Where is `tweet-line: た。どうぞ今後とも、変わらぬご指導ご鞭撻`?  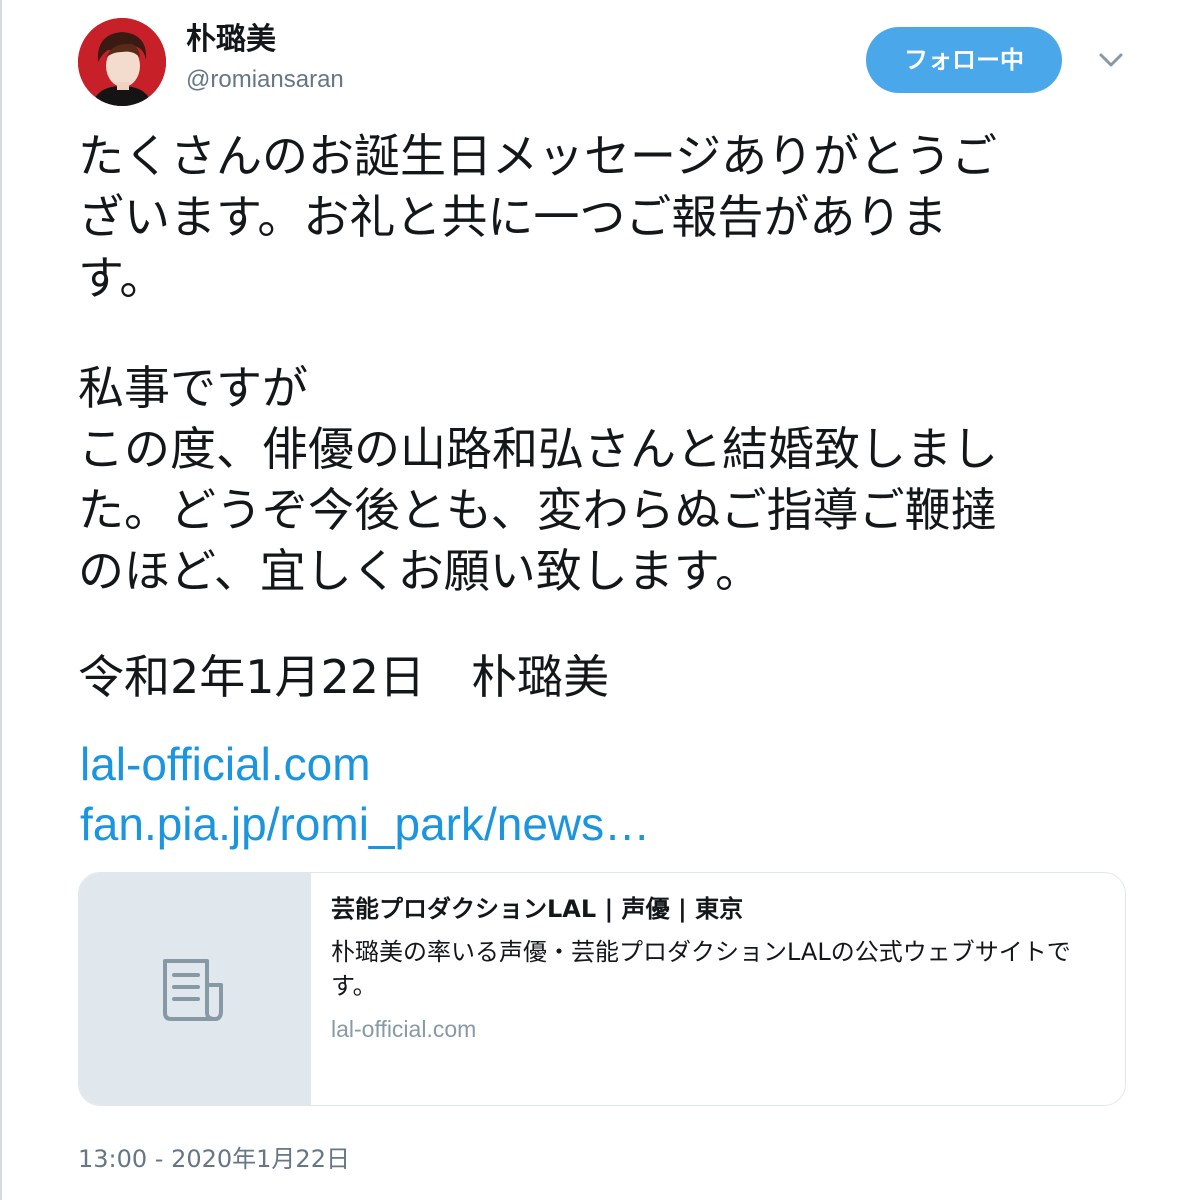
tweet-line: た。どうぞ今後とも、変わらぬご指導ご鞭撻 is located at coordinates (537, 510).